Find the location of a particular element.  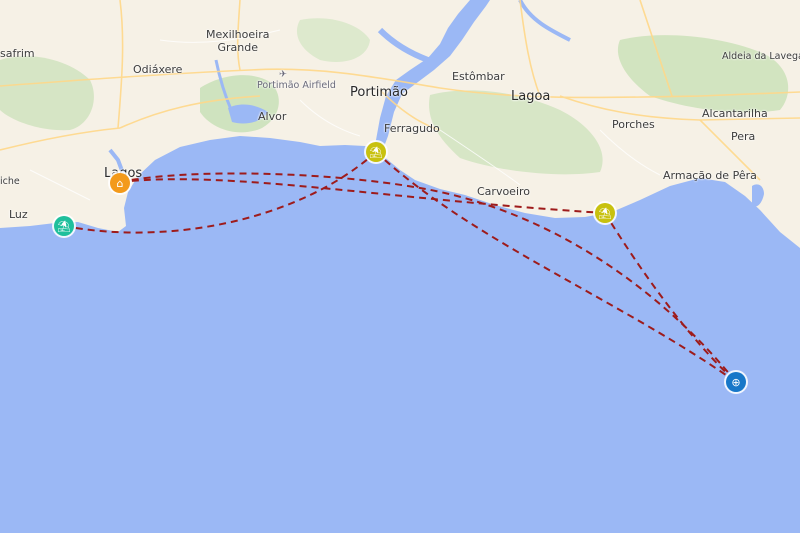

beach-marker-luz: ⛱ is located at coordinates (64, 226).